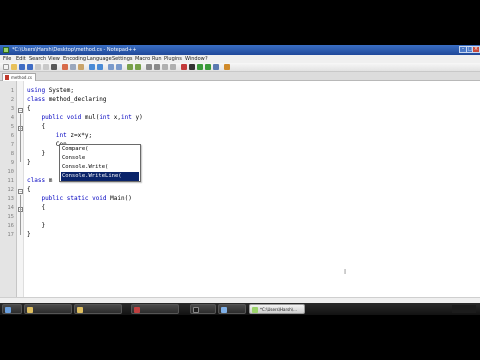 The height and width of the screenshot is (360, 480). What do you see at coordinates (464, 309) in the screenshot?
I see `system-tray` at bounding box center [464, 309].